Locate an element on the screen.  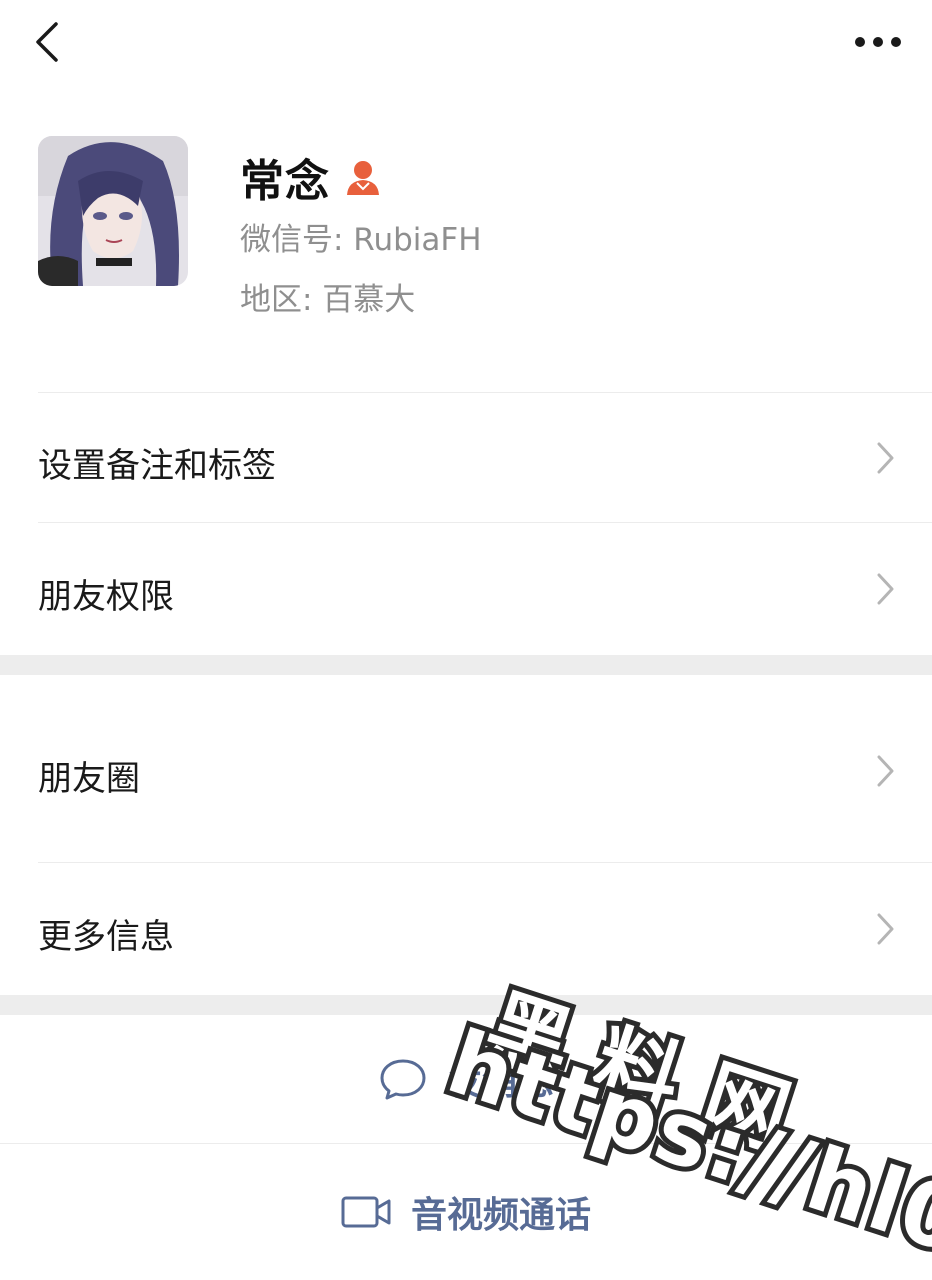
send-message-button: 发消息 is located at coordinates (466, 1079).